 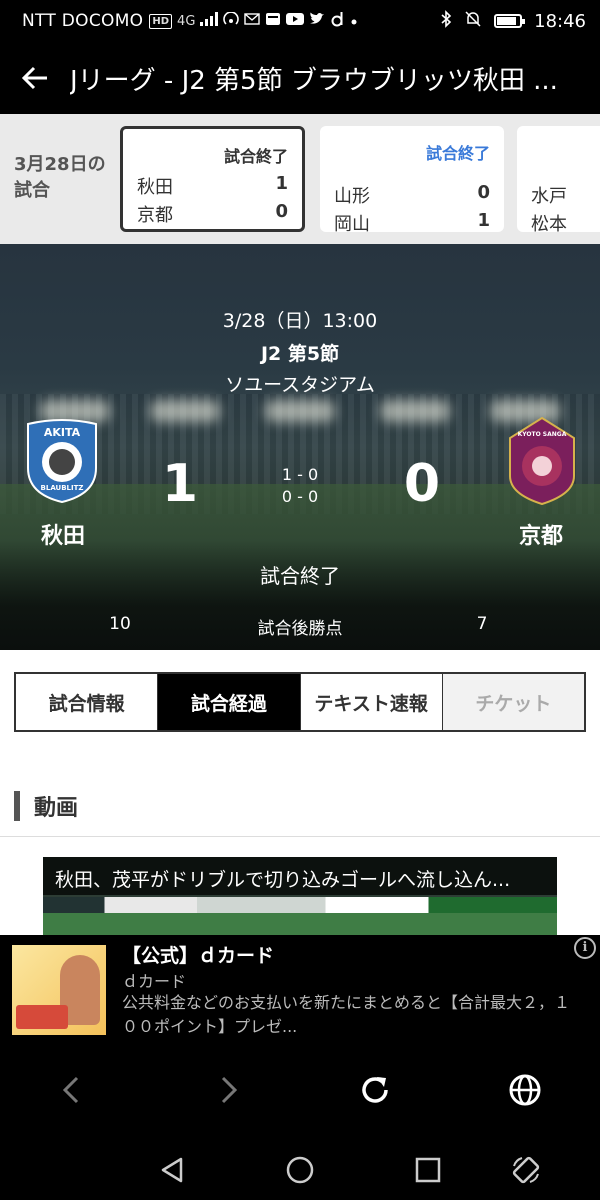 What do you see at coordinates (212, 179) in the screenshot?
I see `match-card-akita-kyoto: 試合終了 秋田 1 京都 0` at bounding box center [212, 179].